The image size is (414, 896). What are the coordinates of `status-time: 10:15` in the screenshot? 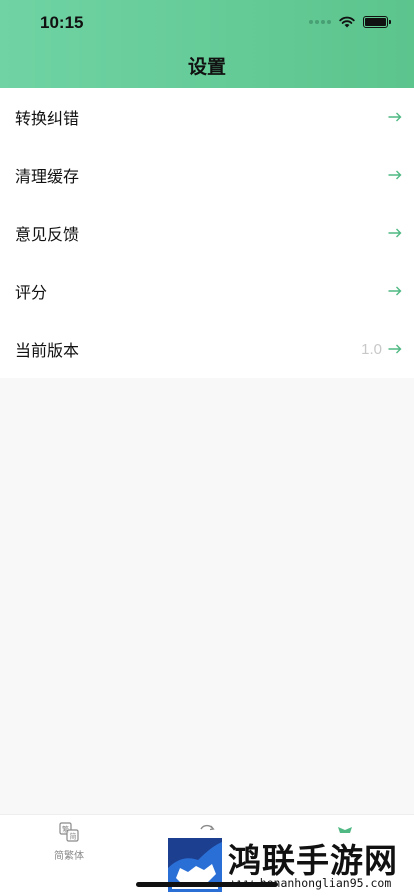 It's located at (62, 22).